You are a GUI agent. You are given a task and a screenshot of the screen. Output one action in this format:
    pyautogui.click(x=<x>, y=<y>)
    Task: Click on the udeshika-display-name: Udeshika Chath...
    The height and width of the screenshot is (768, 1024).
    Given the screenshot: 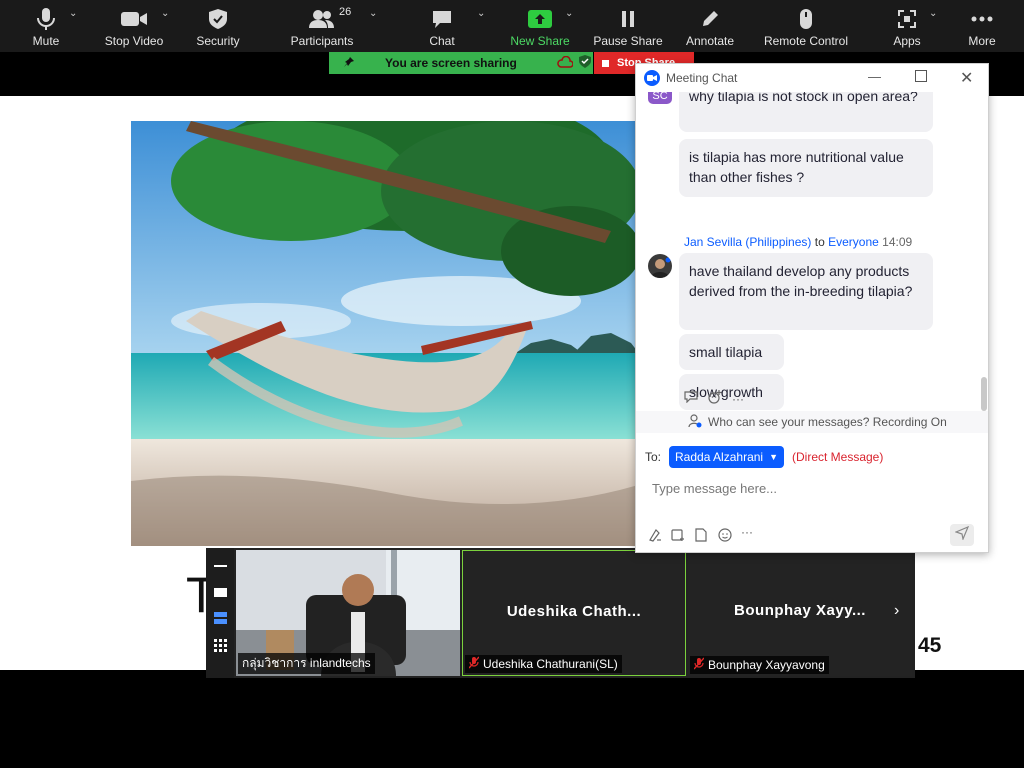 What is the action you would take?
    pyautogui.click(x=574, y=611)
    